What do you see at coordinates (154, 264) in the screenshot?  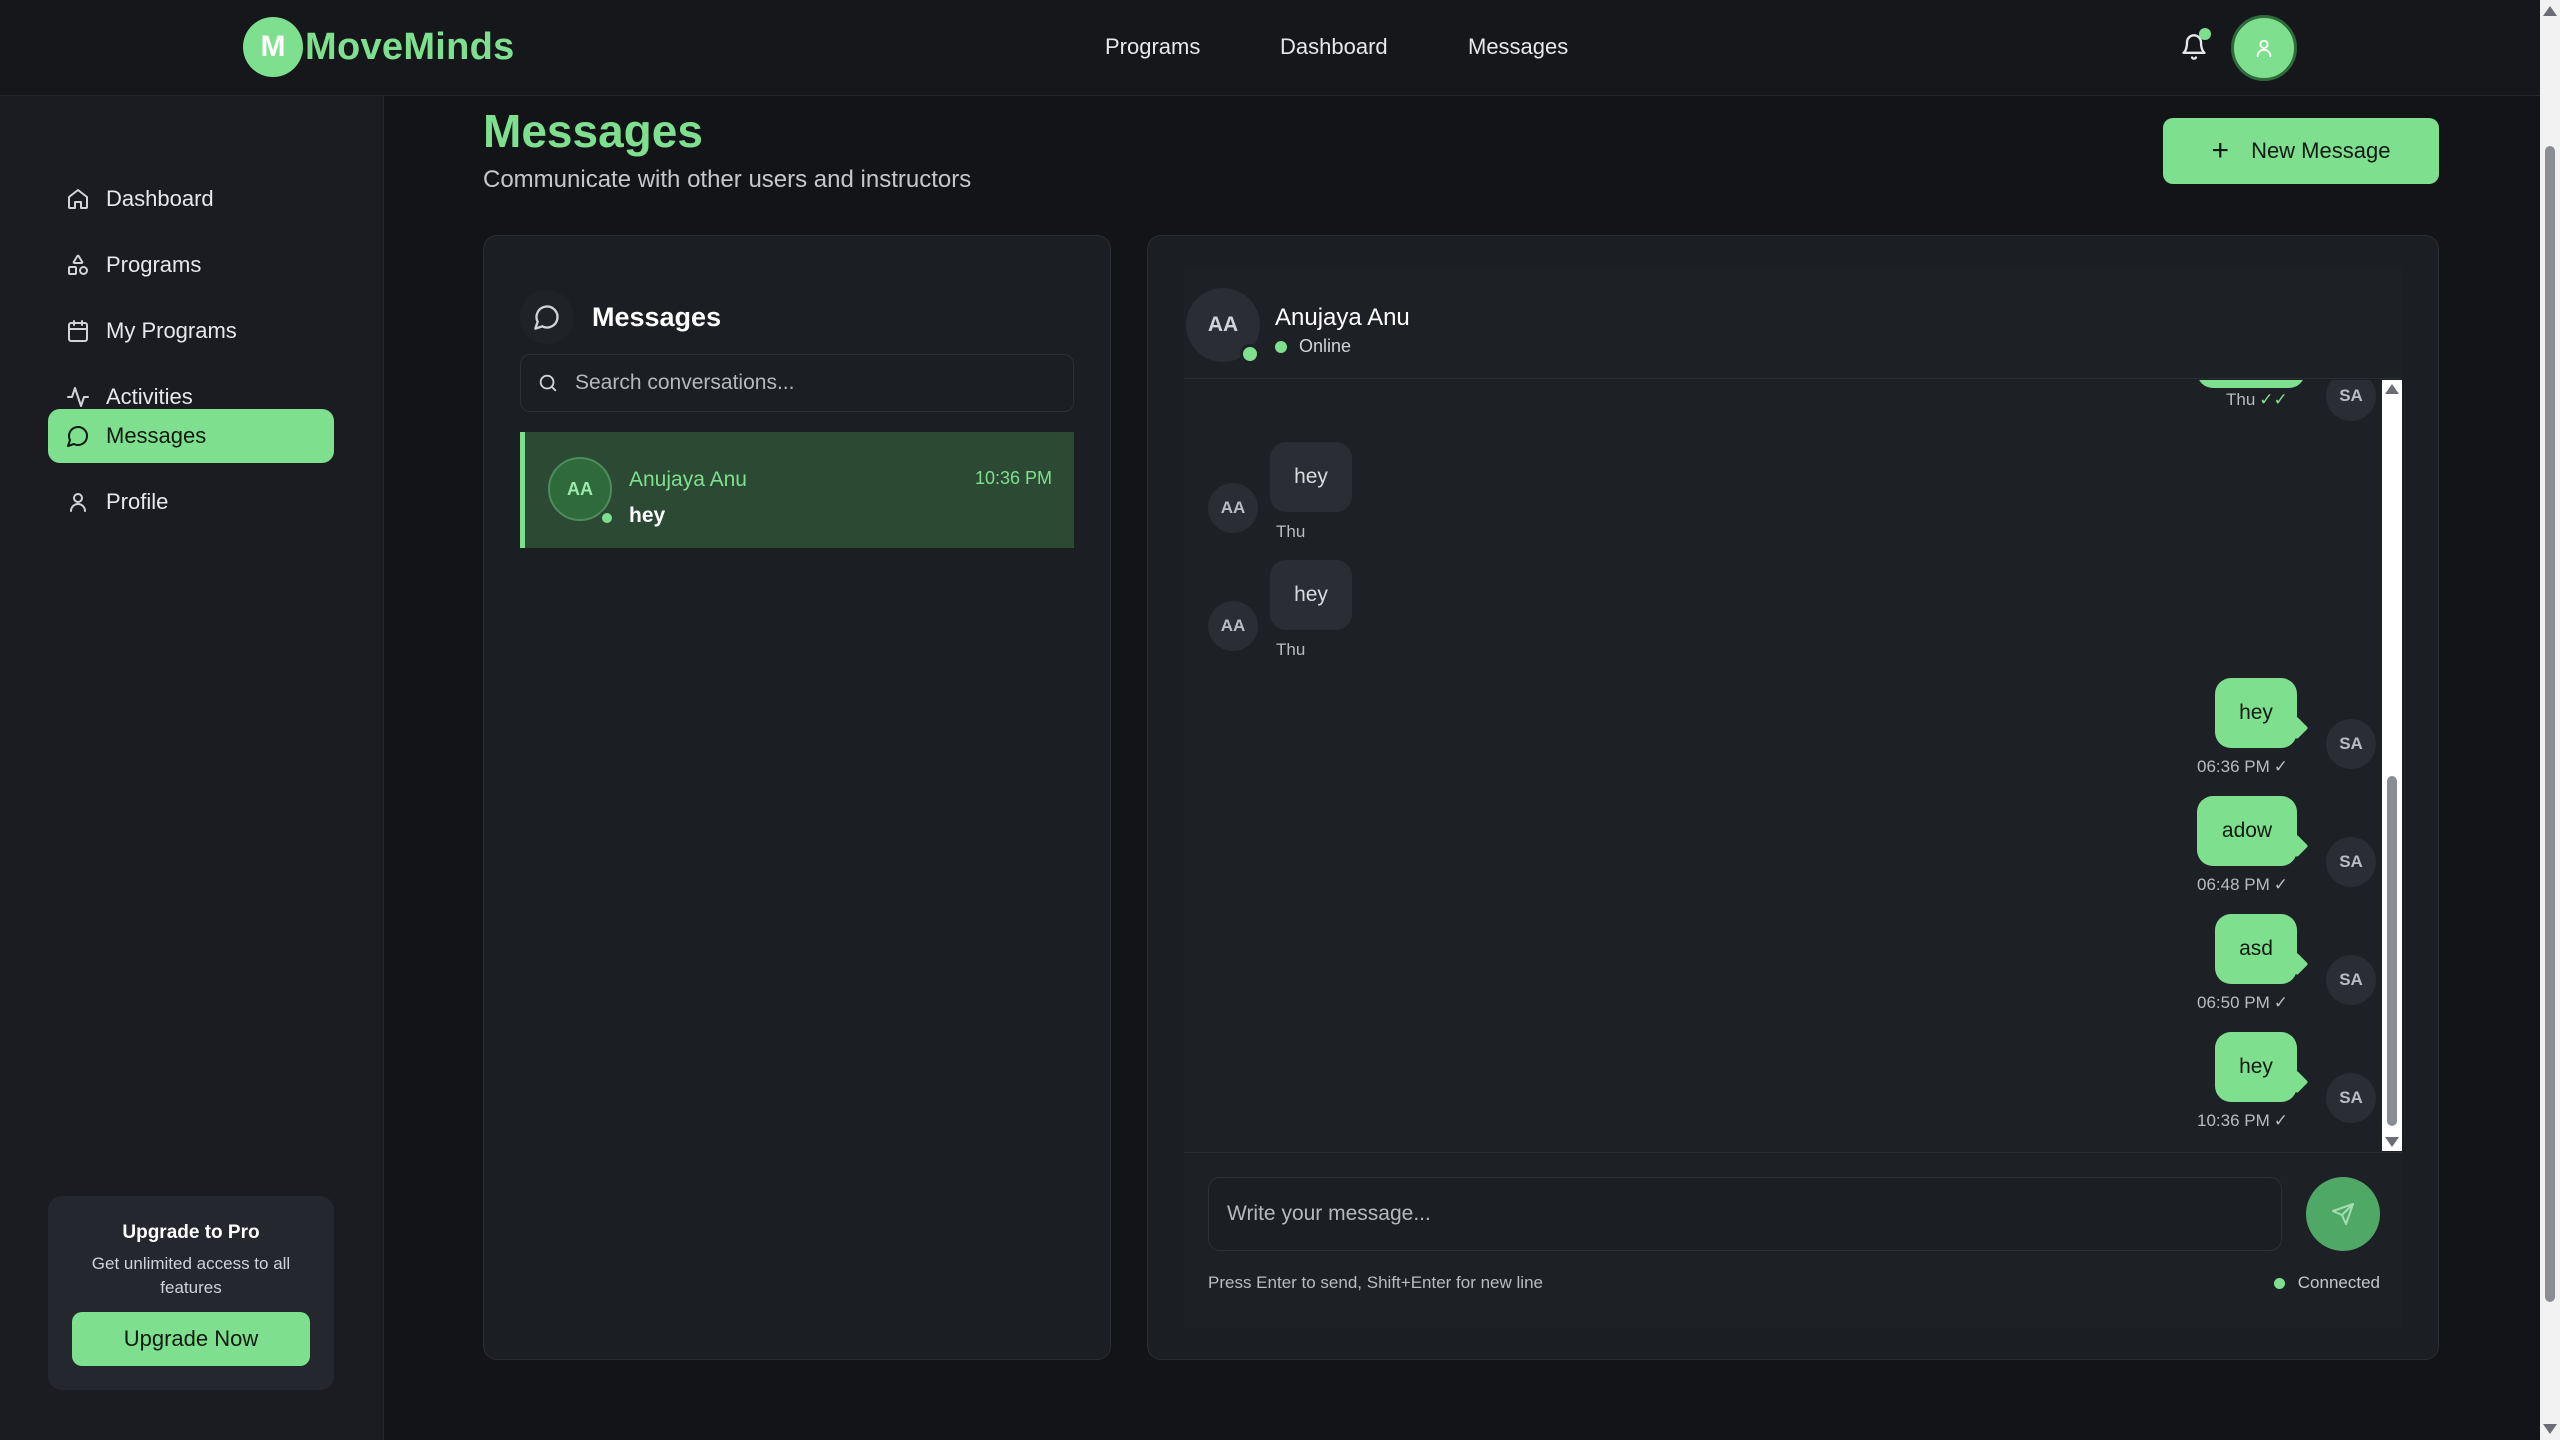 I see `sidebar-item-label: Programs` at bounding box center [154, 264].